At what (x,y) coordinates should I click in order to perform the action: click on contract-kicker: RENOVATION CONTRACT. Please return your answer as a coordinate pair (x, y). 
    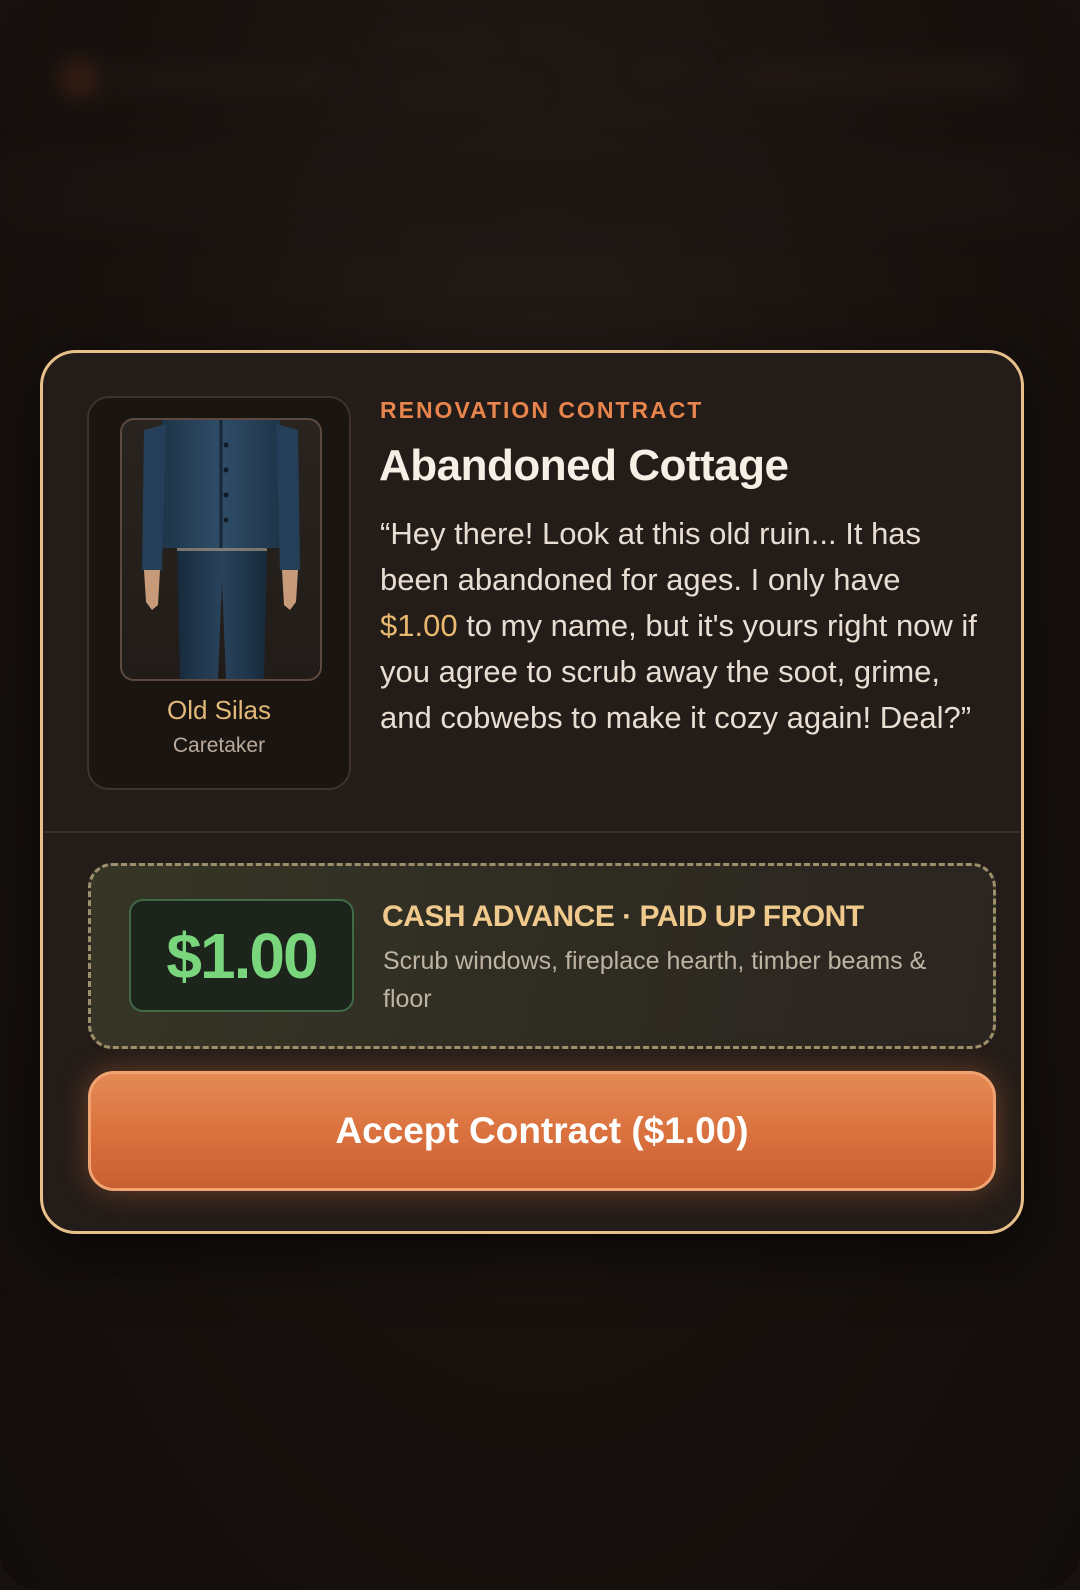
    Looking at the image, I should click on (542, 410).